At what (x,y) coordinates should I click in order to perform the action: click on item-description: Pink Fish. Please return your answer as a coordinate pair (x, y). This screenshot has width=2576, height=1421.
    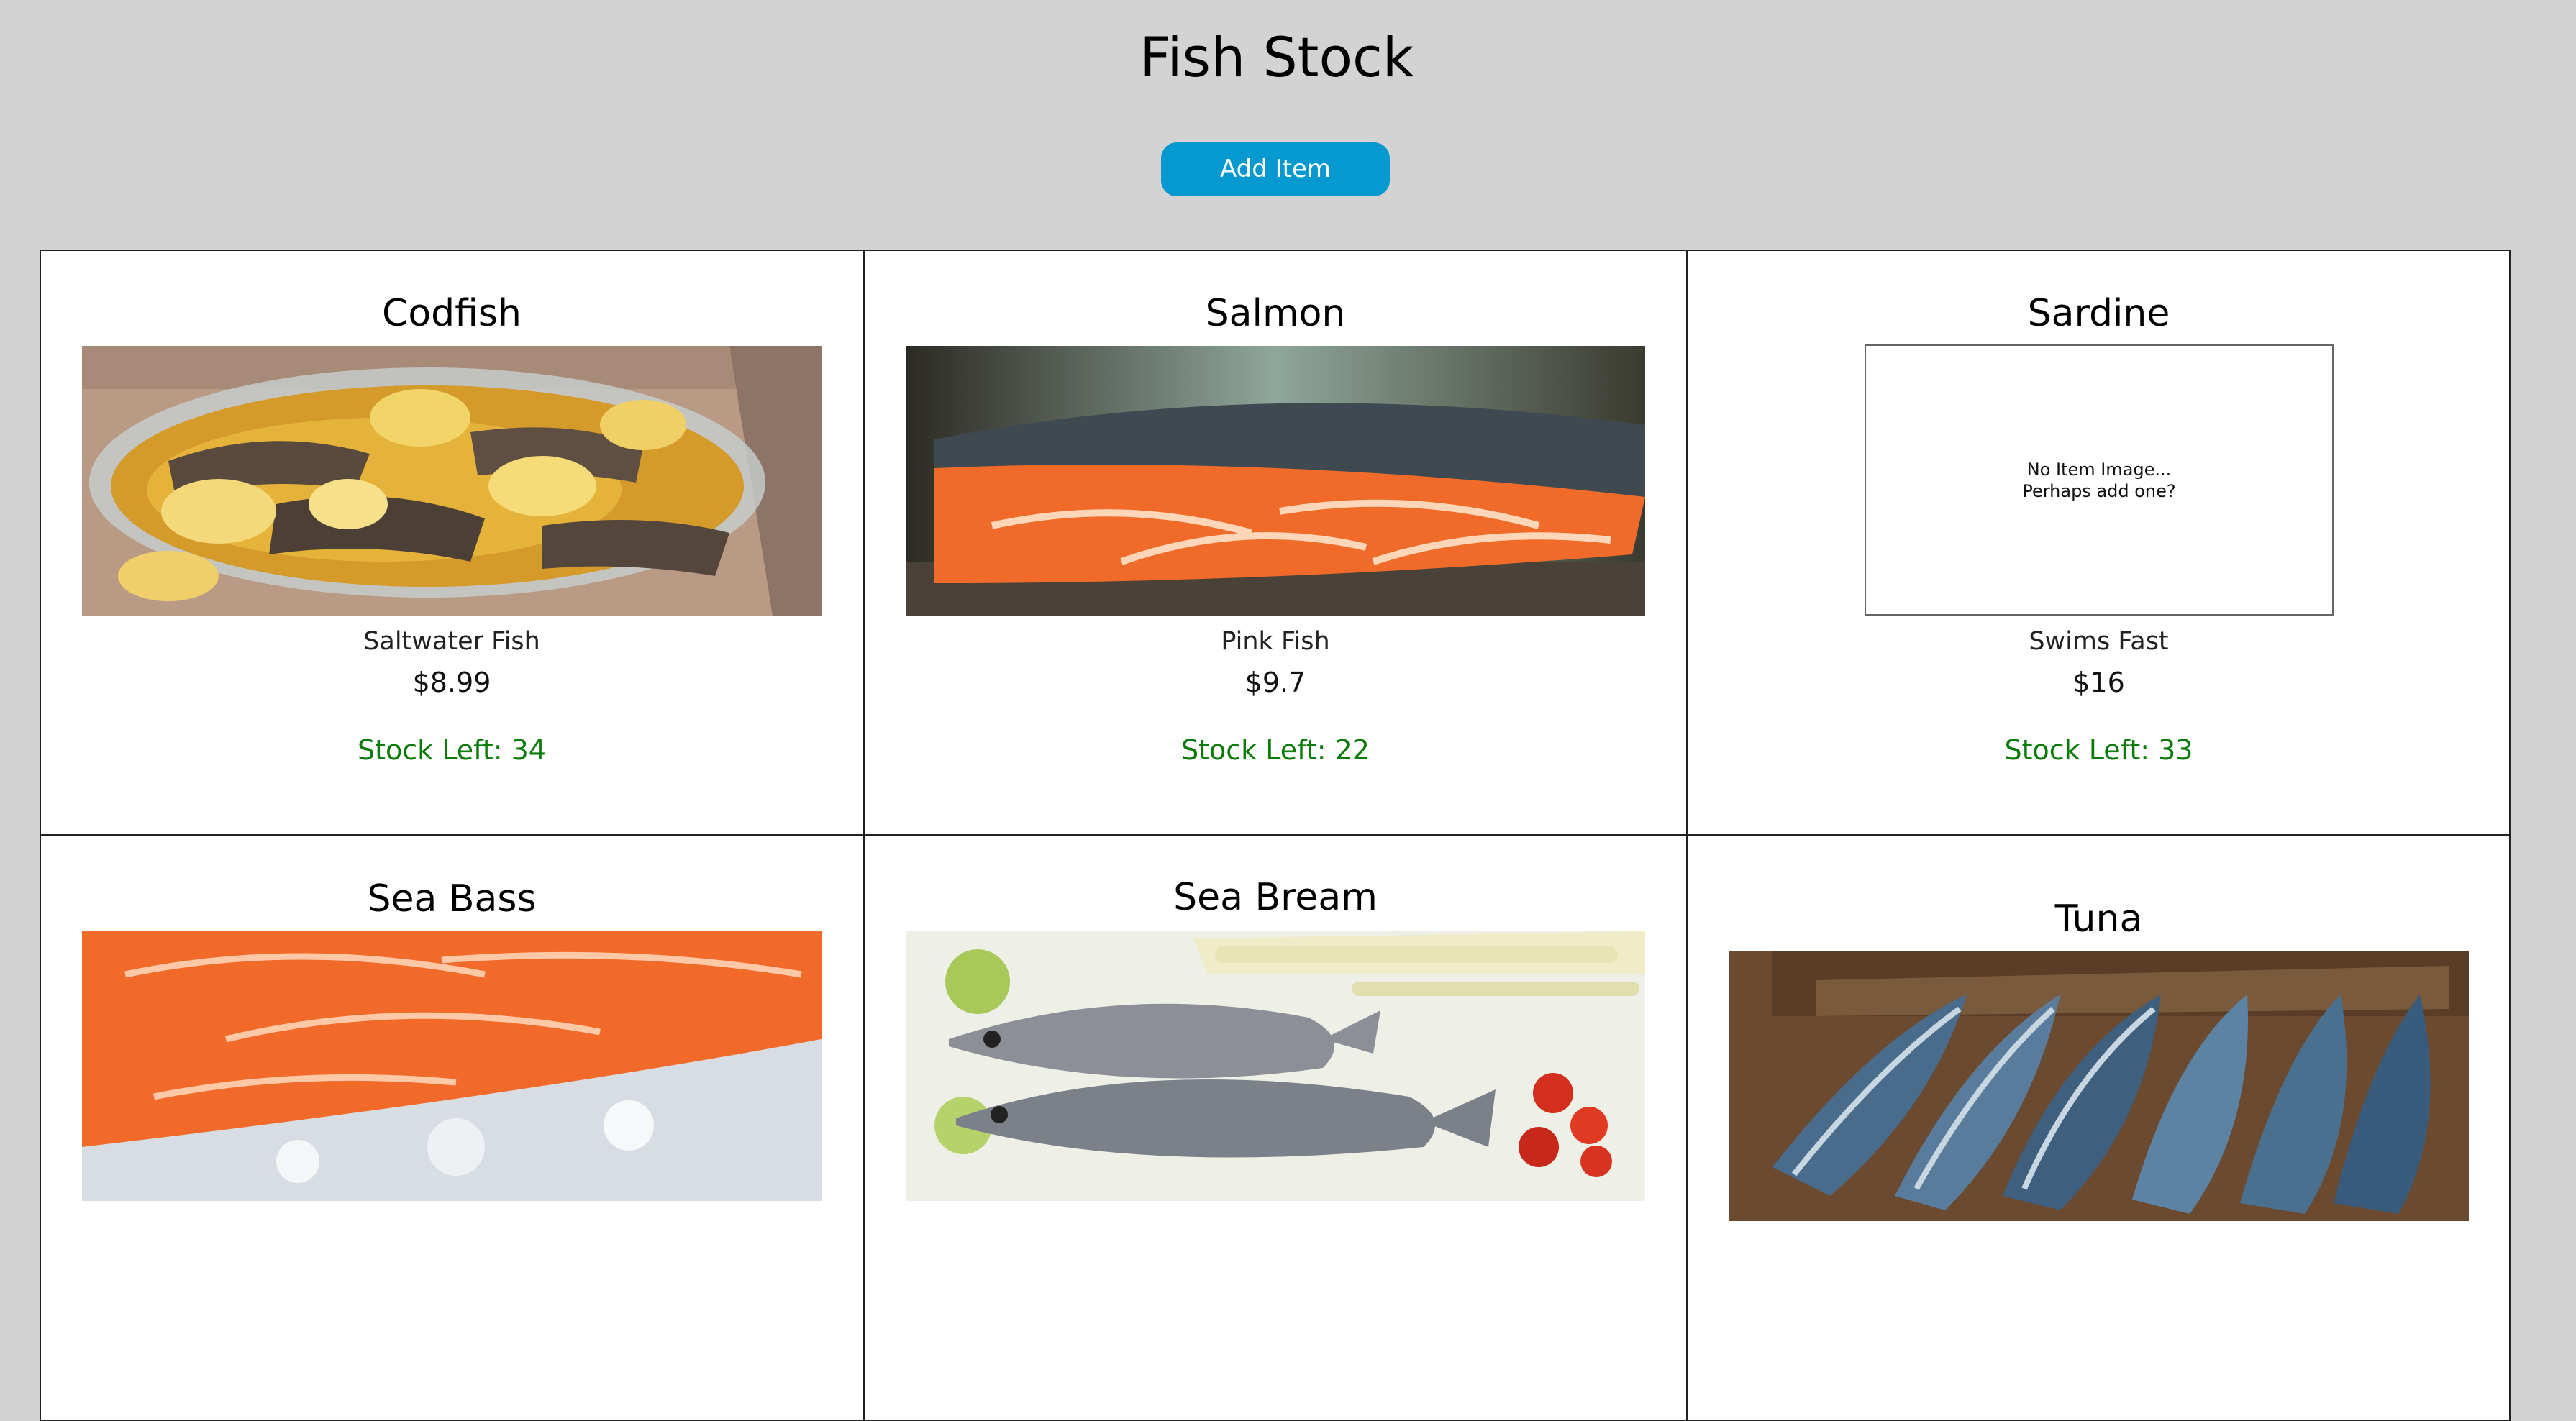
    Looking at the image, I should click on (1275, 641).